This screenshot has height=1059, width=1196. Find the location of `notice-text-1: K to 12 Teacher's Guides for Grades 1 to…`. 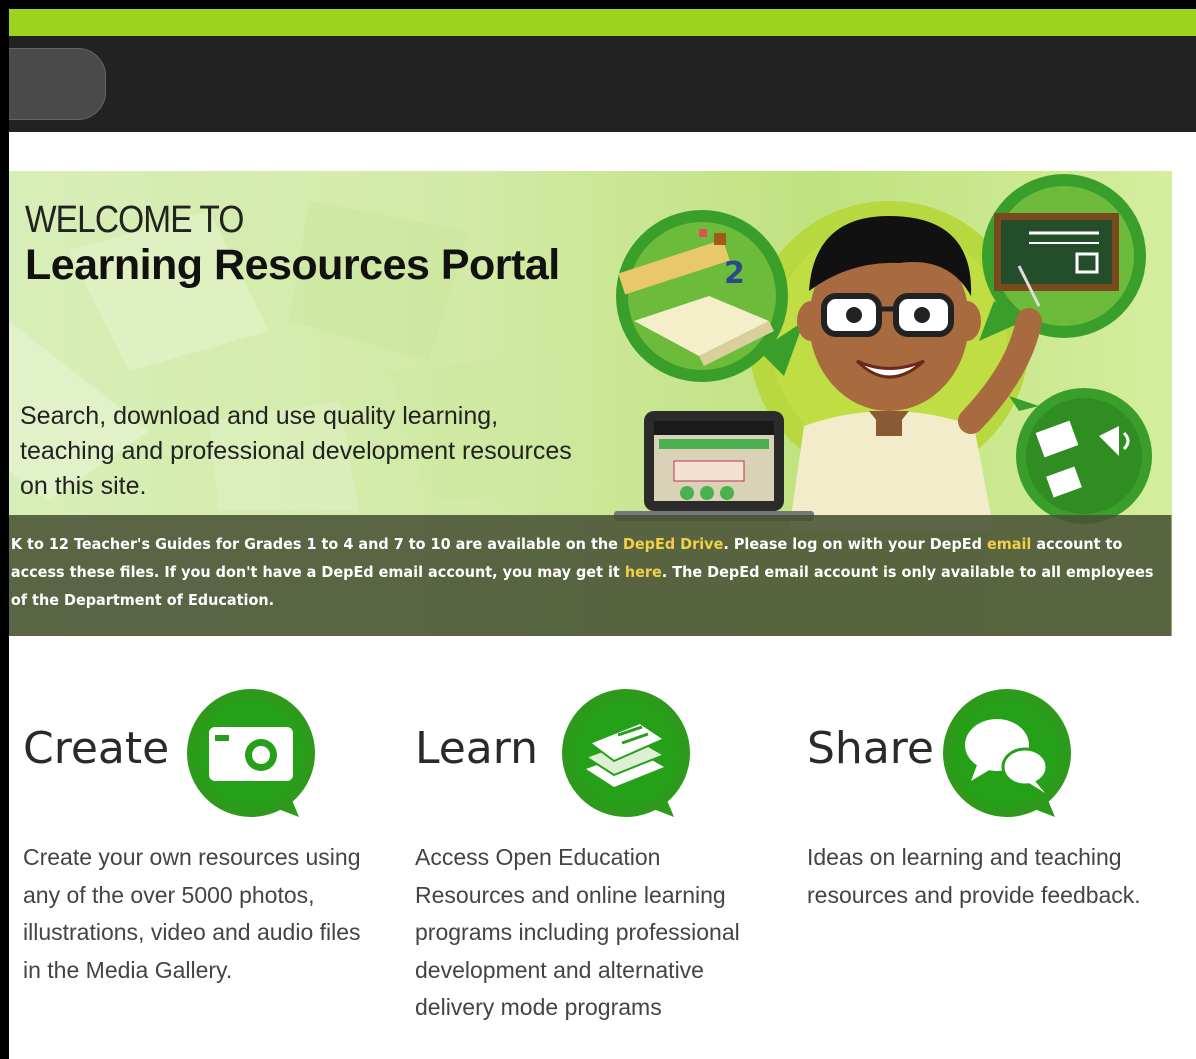

notice-text-1: K to 12 Teacher's Guides for Grades 1 to… is located at coordinates (316, 544).